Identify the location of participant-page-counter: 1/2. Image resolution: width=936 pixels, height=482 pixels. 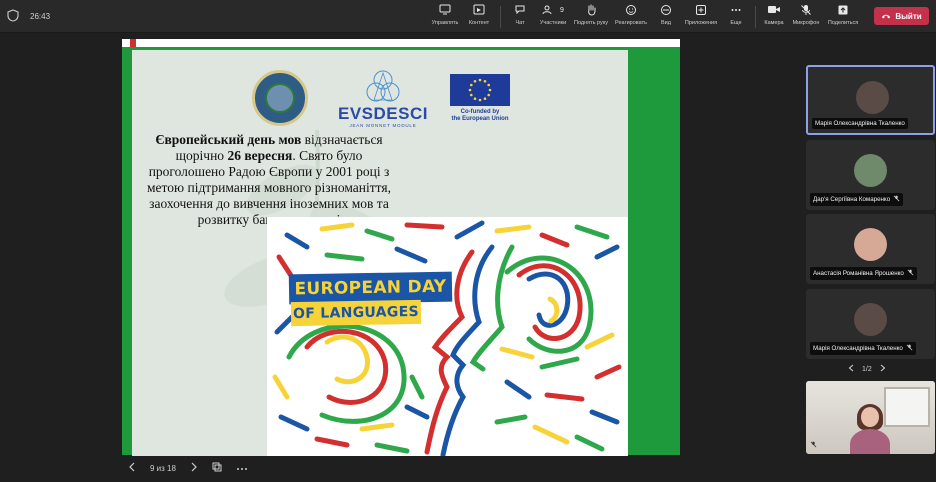
(867, 369).